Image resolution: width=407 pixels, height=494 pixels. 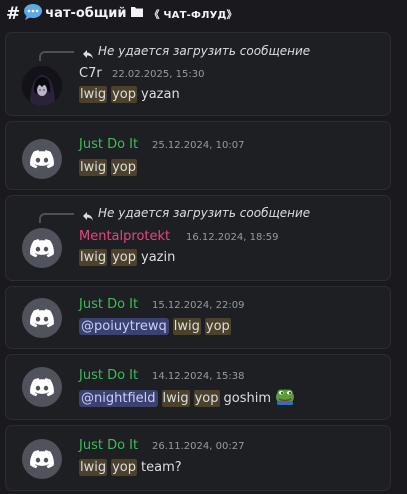 I want to click on message-timestamp: 22.02.2025, 15:30, so click(x=158, y=74).